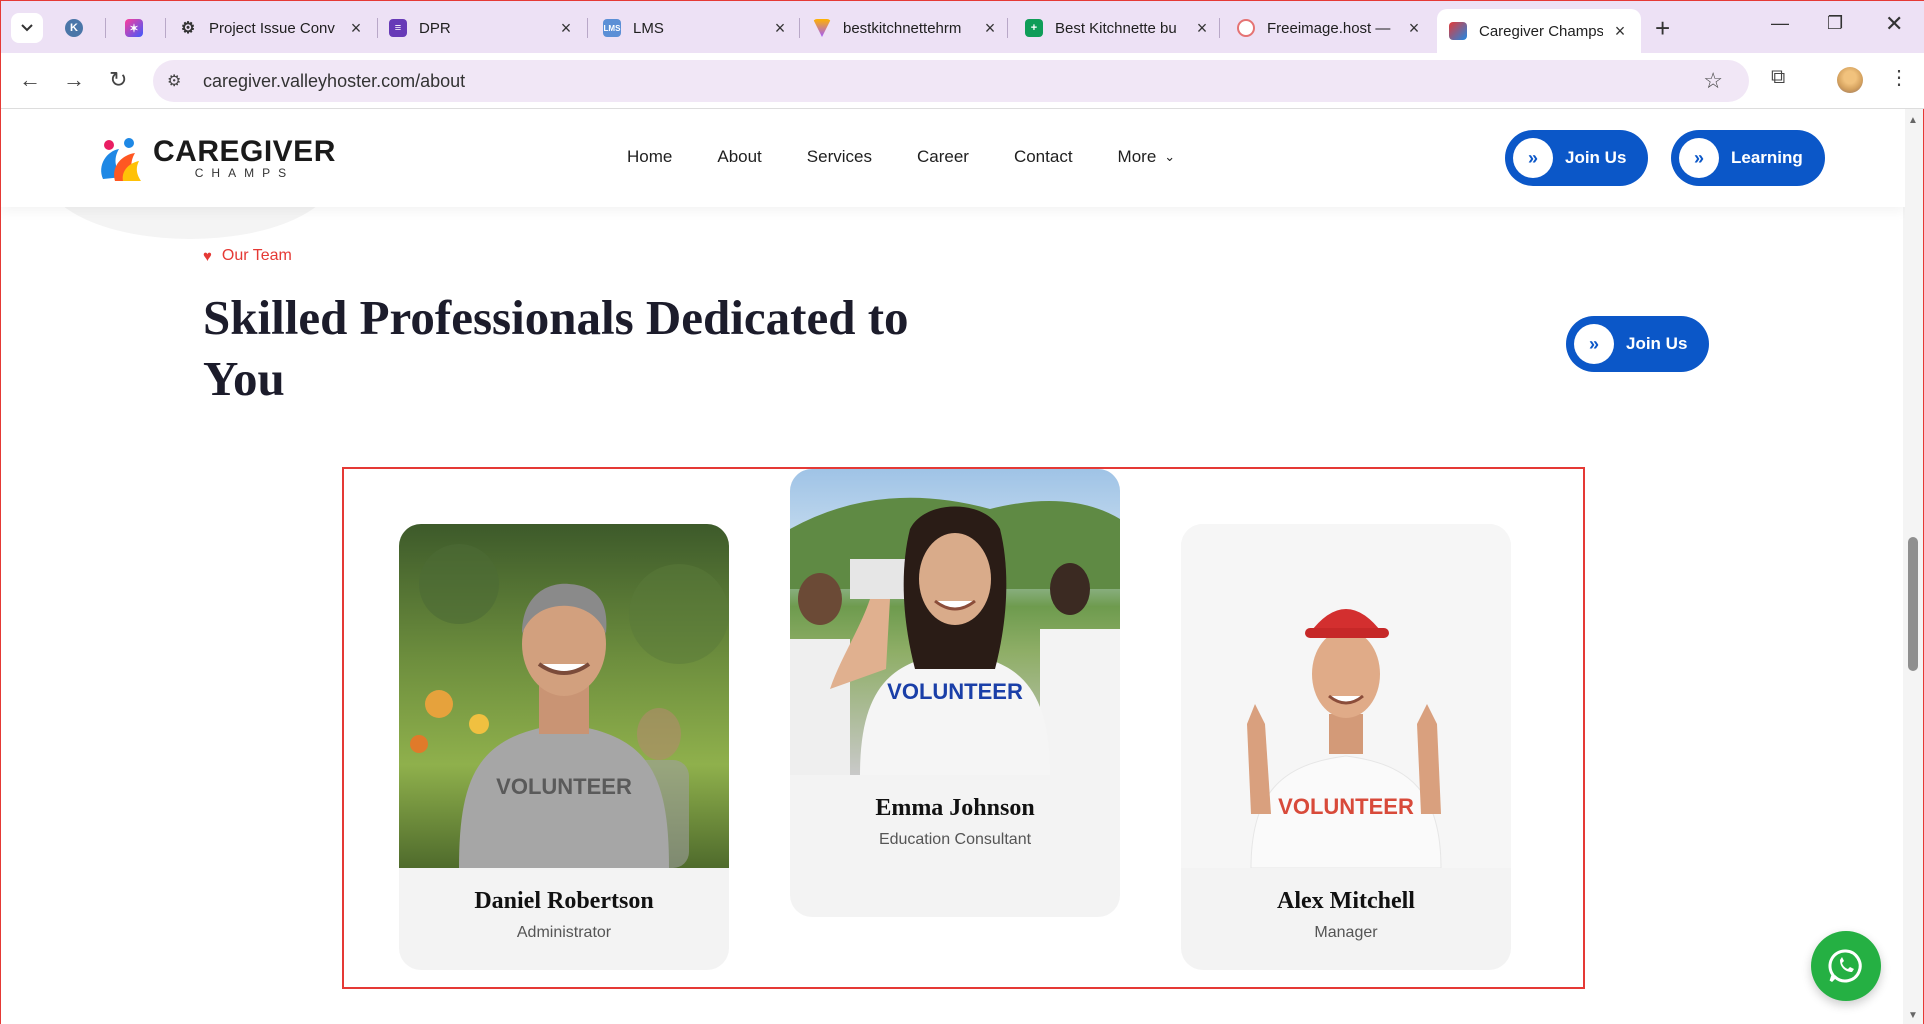 Image resolution: width=1924 pixels, height=1024 pixels. I want to click on new-tab-button: +, so click(1662, 28).